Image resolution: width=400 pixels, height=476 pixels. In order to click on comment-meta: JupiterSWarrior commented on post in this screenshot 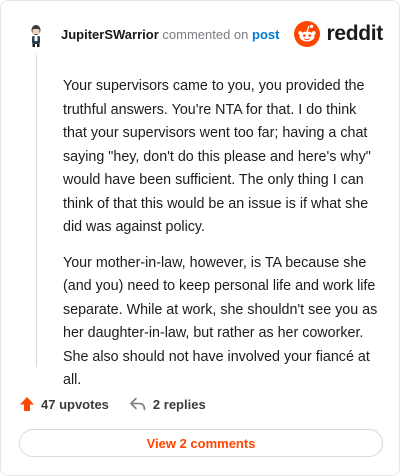, I will do `click(170, 35)`.